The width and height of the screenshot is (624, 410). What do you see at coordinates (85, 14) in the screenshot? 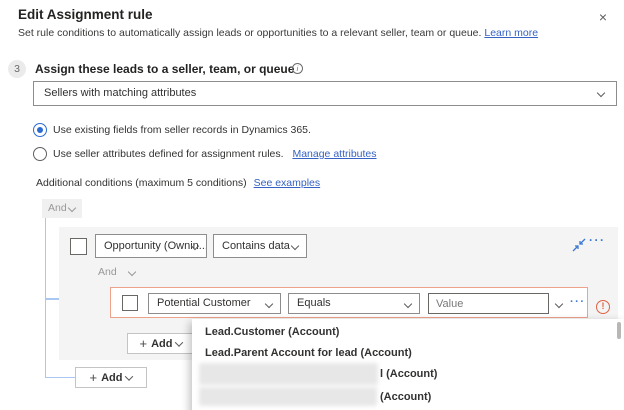
I see `page-title: Edit Assignment rule` at bounding box center [85, 14].